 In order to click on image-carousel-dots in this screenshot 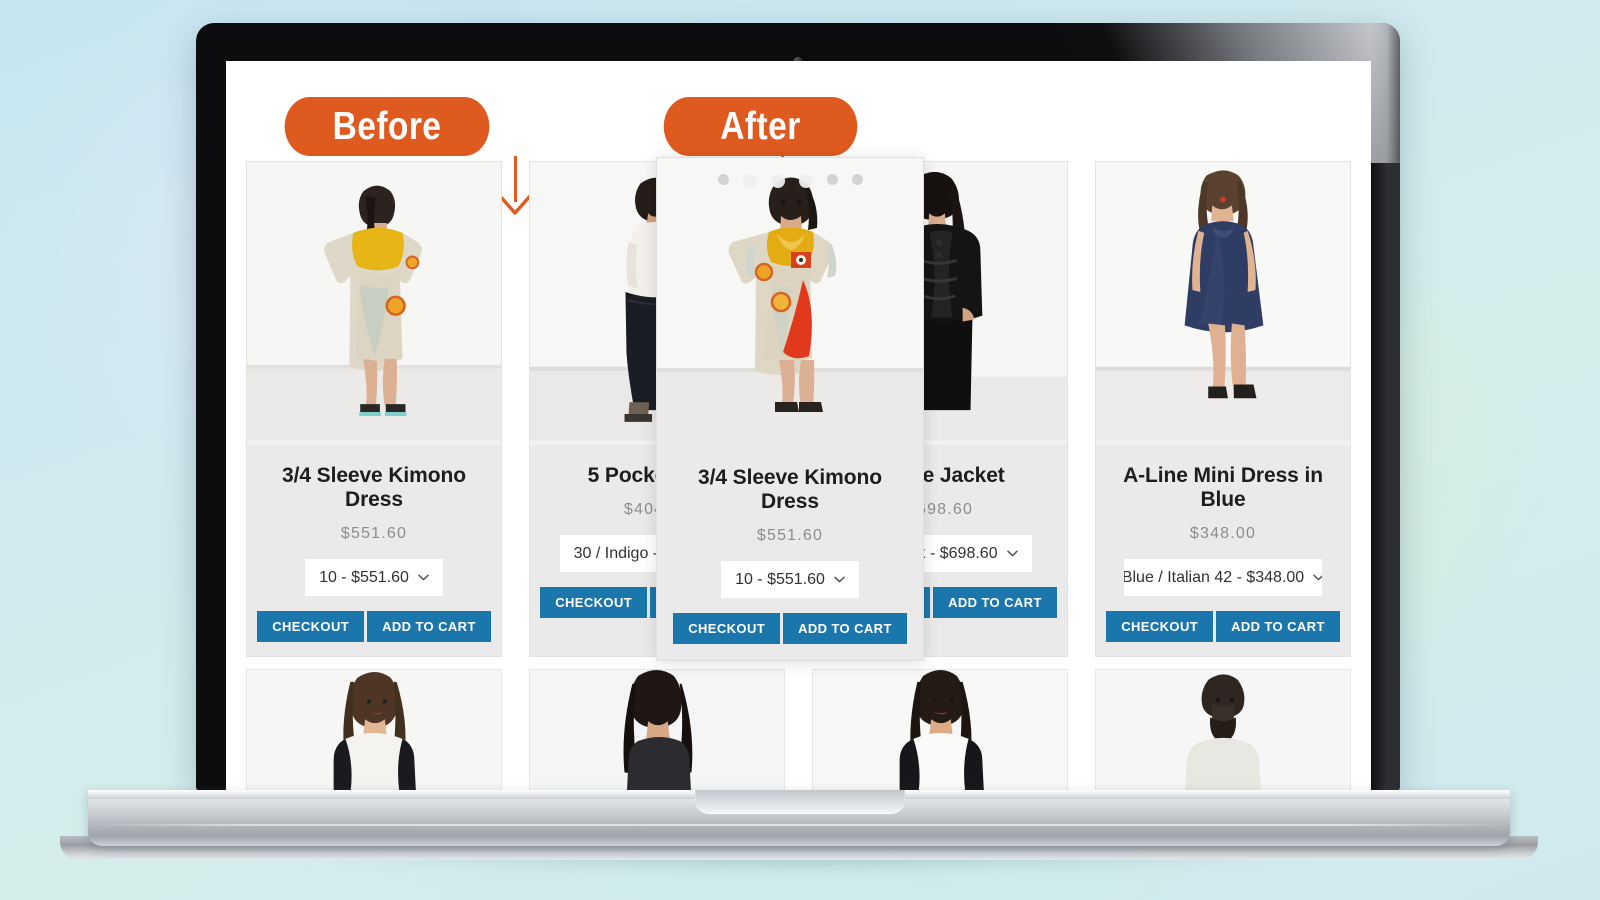, I will do `click(790, 181)`.